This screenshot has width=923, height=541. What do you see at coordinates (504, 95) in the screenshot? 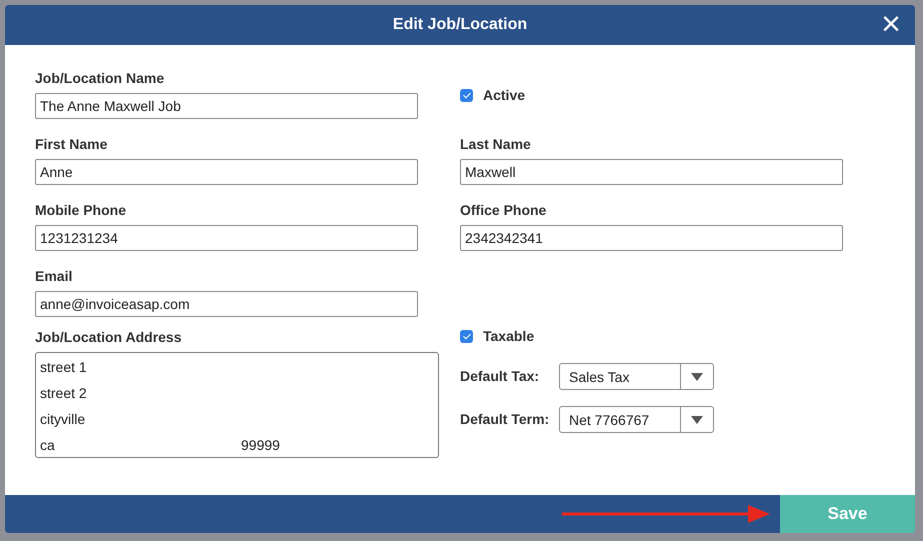
I see `checkbox-label: Active` at bounding box center [504, 95].